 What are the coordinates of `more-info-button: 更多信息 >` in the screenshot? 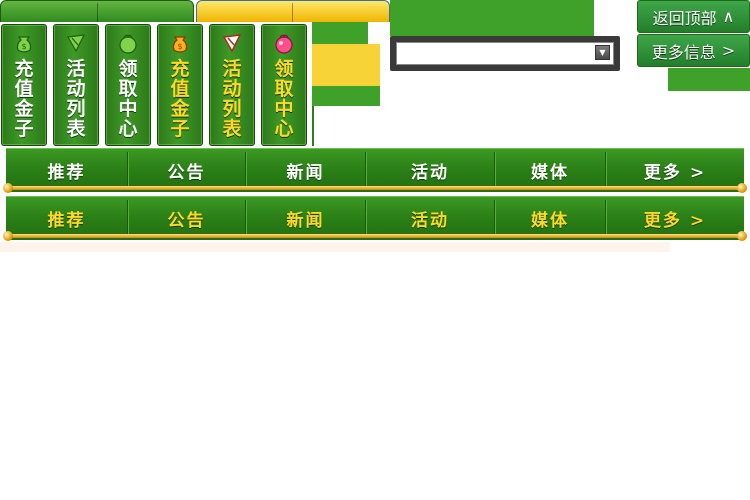 It's located at (693, 50).